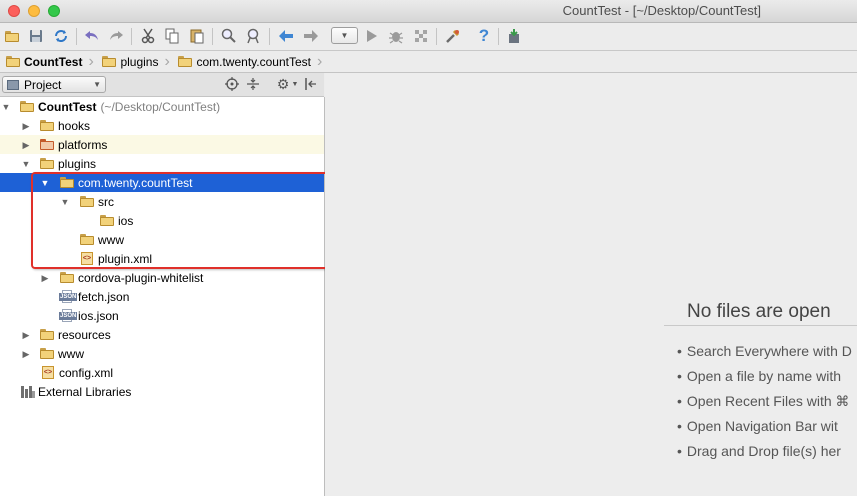 Image resolution: width=857 pixels, height=496 pixels. I want to click on tree-item-ios-folder: ios, so click(162, 220).